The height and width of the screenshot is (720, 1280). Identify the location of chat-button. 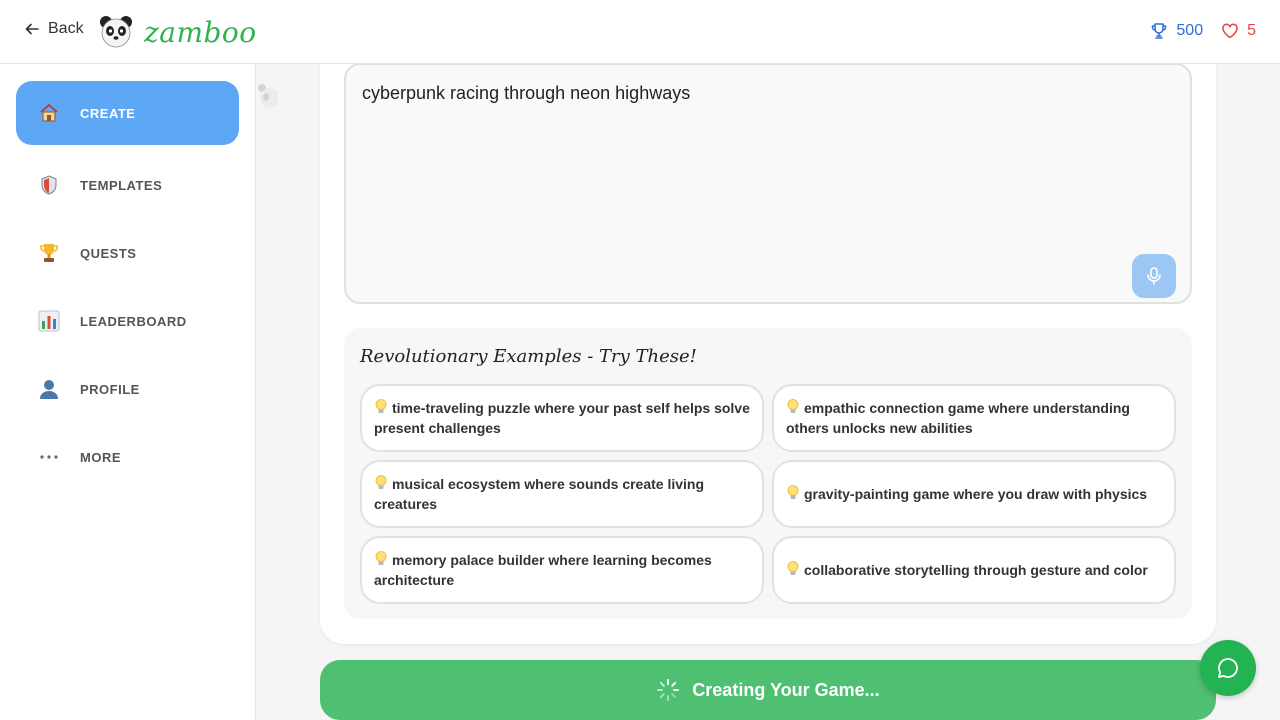
(1228, 668).